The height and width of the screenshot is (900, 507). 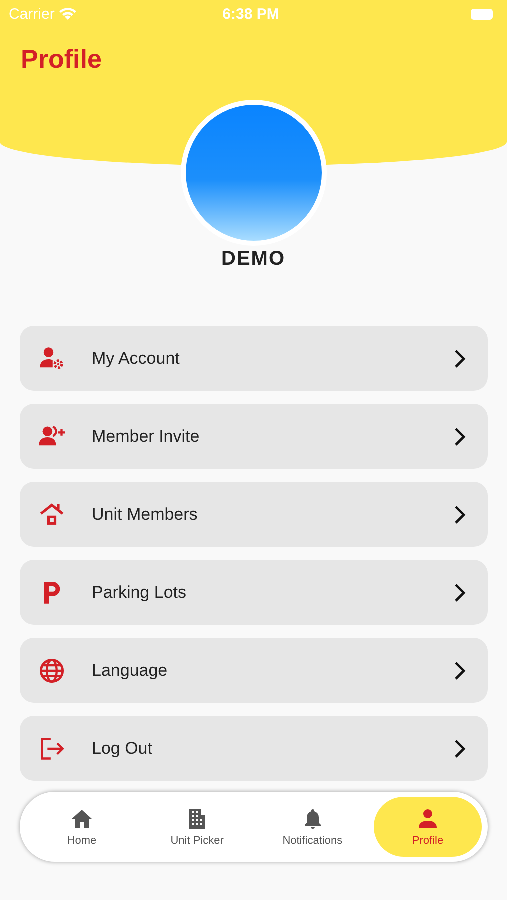 I want to click on tab: Profile, so click(x=428, y=827).